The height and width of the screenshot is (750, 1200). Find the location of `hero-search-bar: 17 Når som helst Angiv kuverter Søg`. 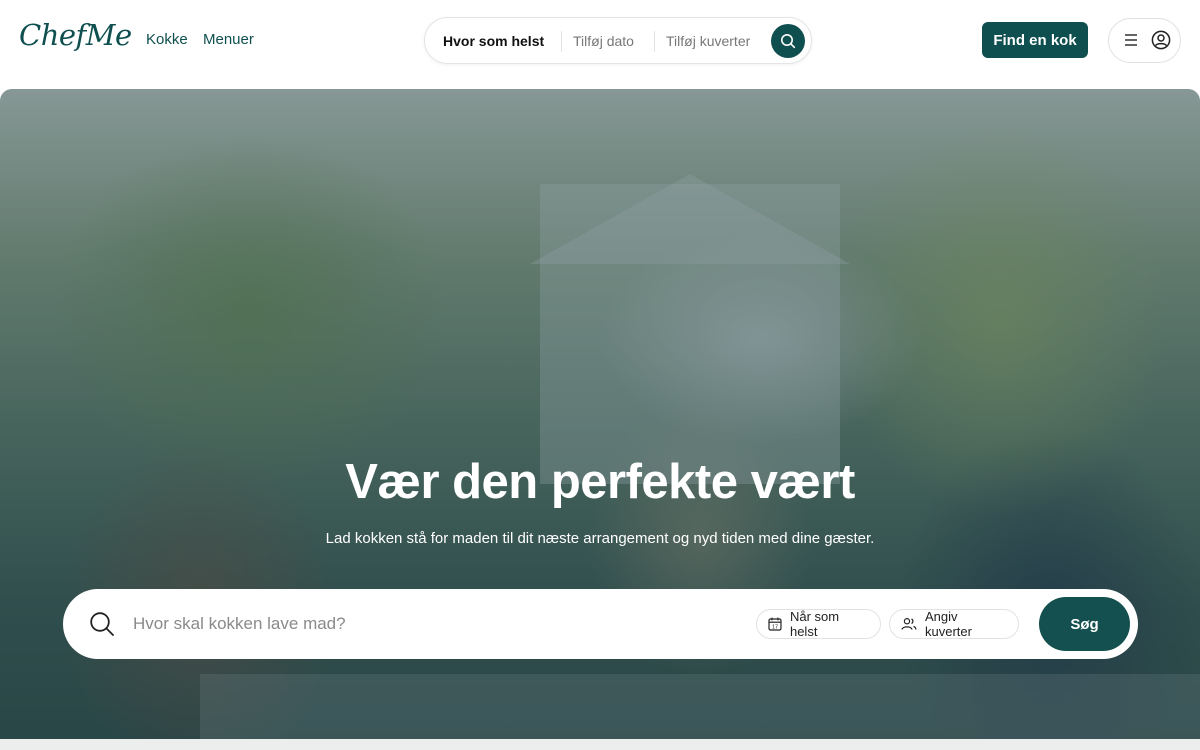

hero-search-bar: 17 Når som helst Angiv kuverter Søg is located at coordinates (600, 624).